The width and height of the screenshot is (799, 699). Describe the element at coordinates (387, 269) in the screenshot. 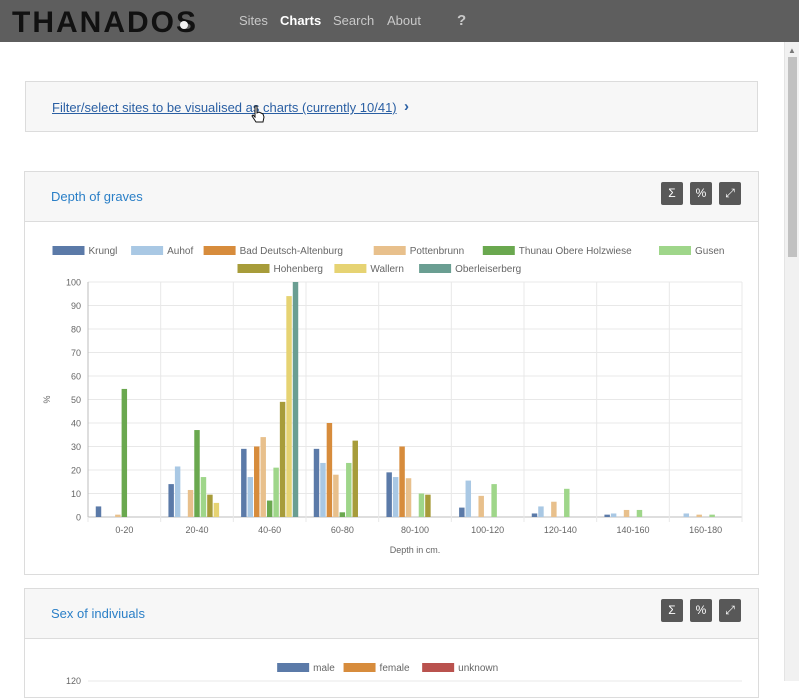

I see `legend-label: Wallern` at that location.